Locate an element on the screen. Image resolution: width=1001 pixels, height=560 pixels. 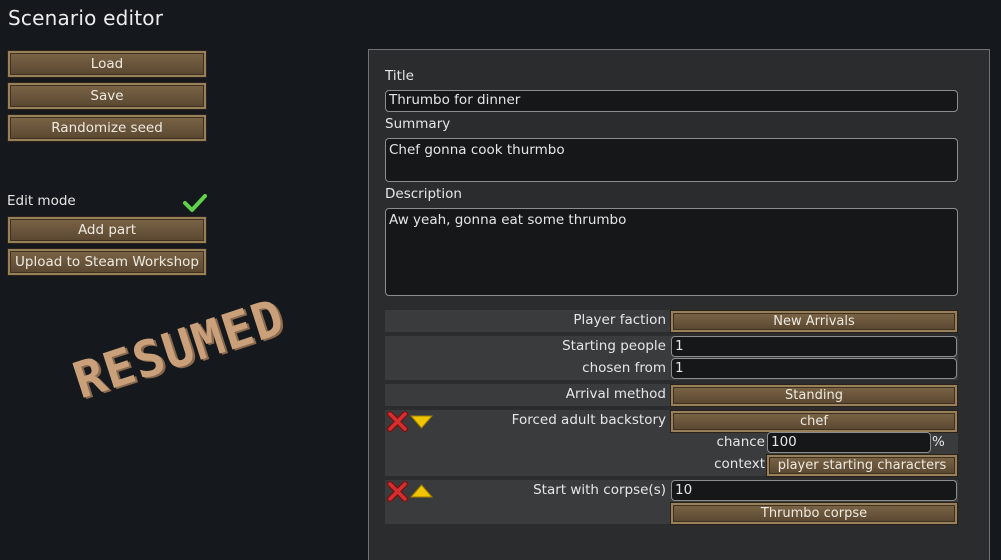
context-label: context is located at coordinates (739, 464).